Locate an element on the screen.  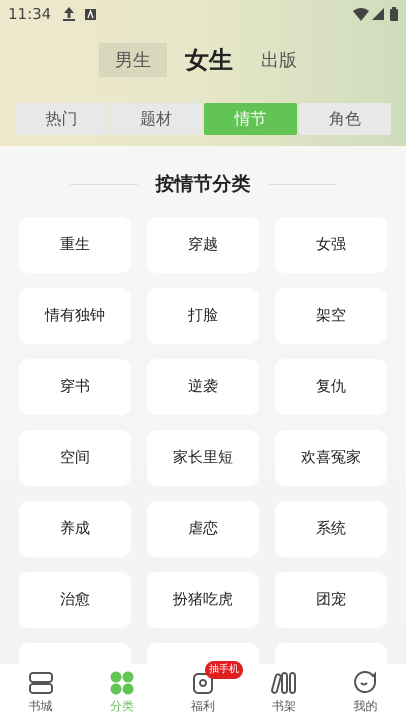
wifi-icon is located at coordinates (361, 14).